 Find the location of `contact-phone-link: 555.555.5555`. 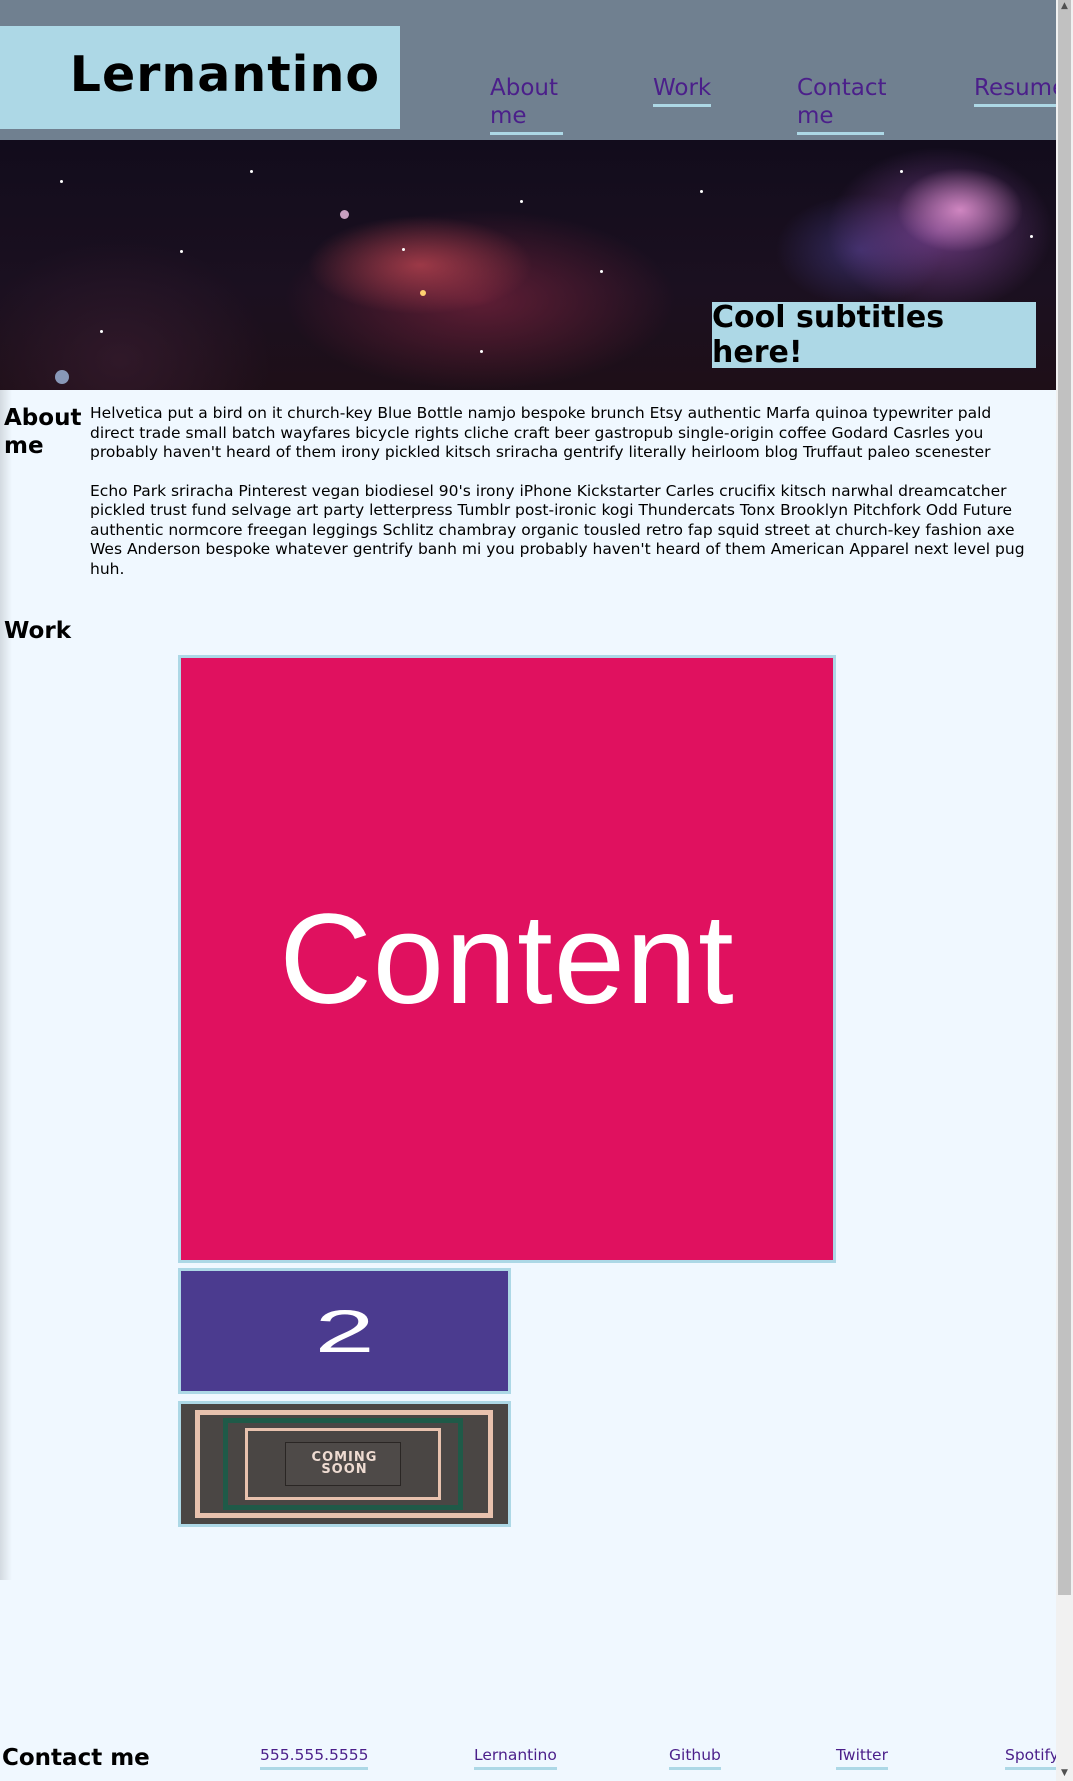

contact-phone-link: 555.555.5555 is located at coordinates (314, 1758).